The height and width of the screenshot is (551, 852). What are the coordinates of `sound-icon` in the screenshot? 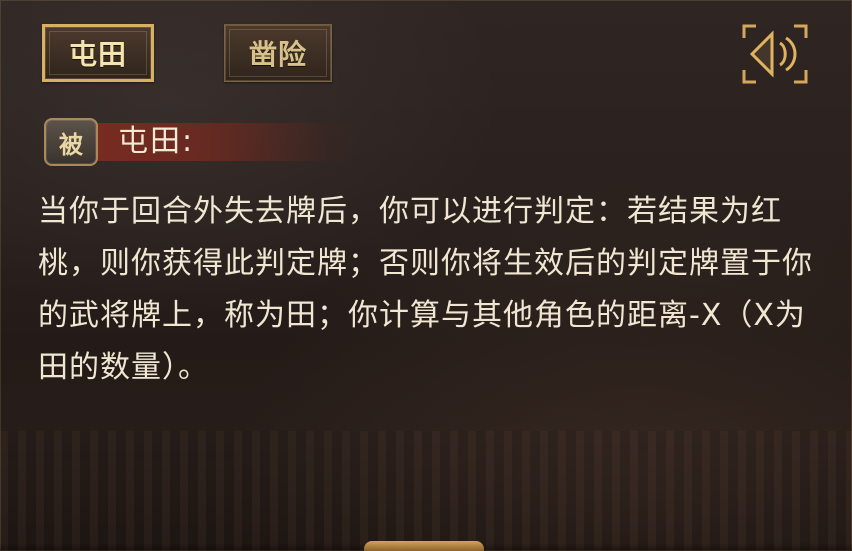 It's located at (775, 54).